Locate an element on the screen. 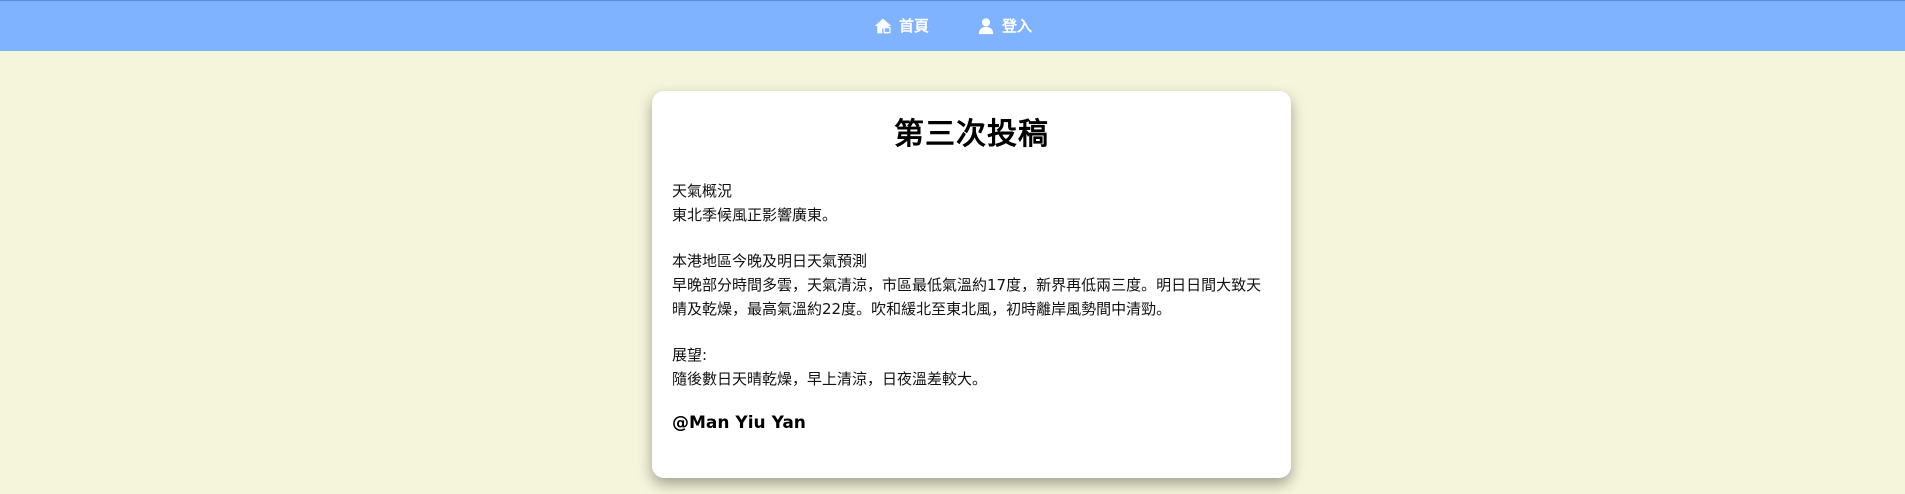 The image size is (1905, 494). section-heading-overview: 天氣概況 is located at coordinates (702, 191).